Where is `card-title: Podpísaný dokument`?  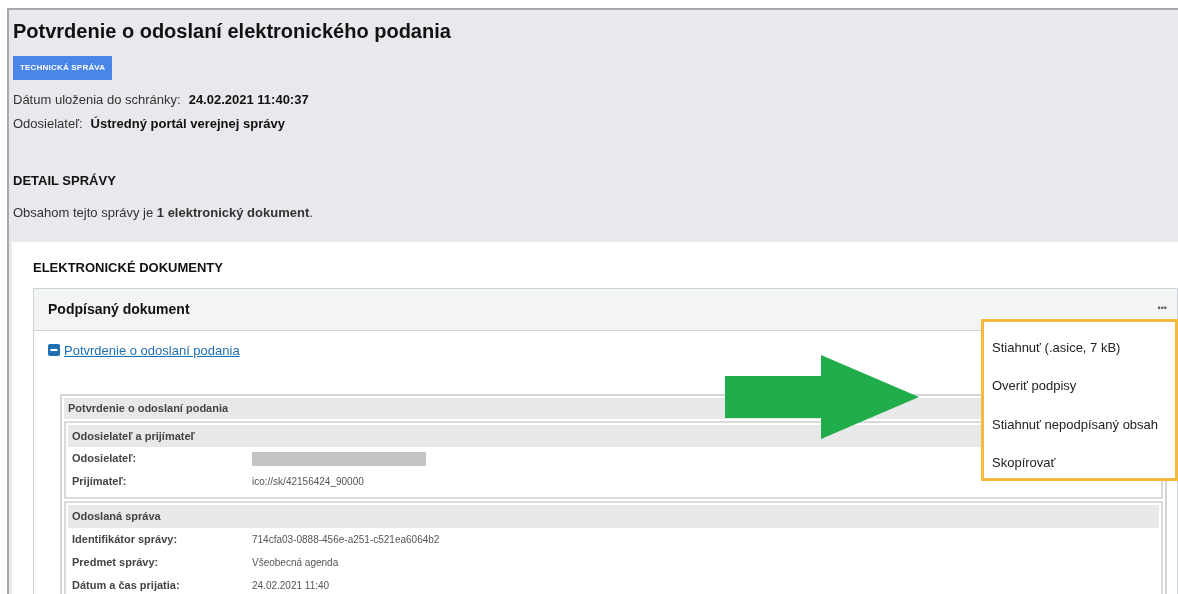
card-title: Podpísaný dokument is located at coordinates (119, 309).